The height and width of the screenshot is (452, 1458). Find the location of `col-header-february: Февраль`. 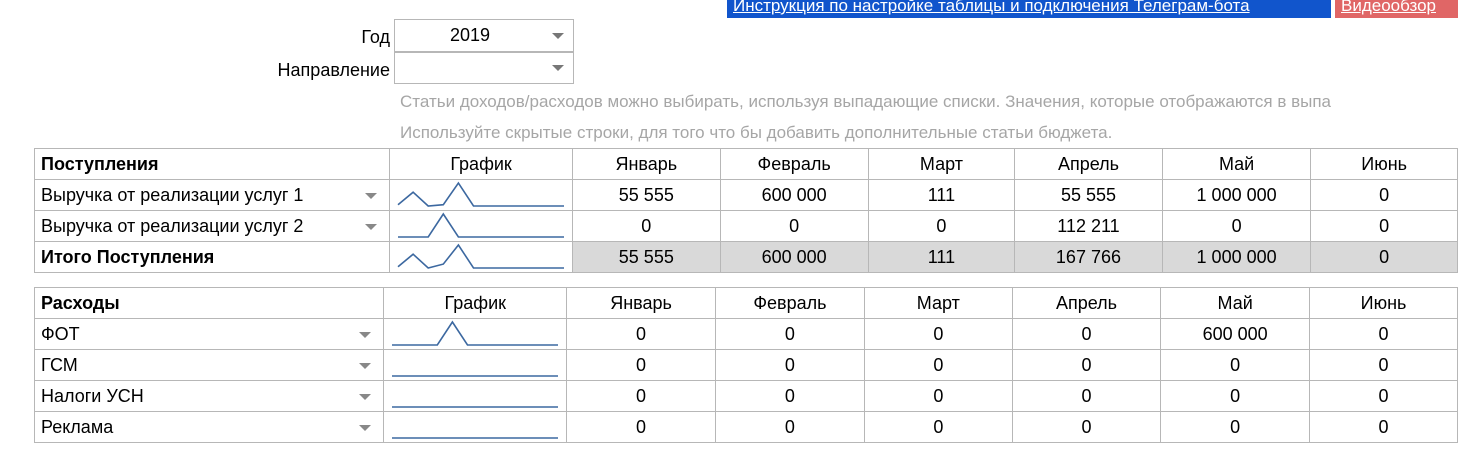

col-header-february: Февраль is located at coordinates (794, 164).